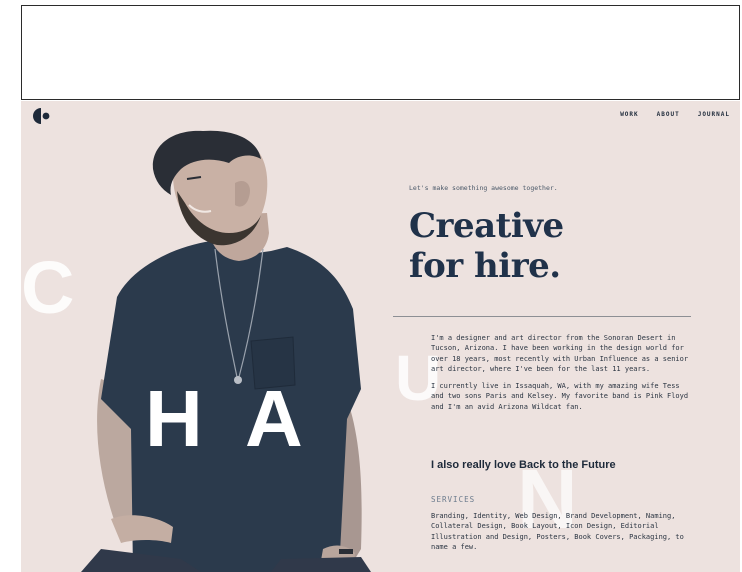  I want to click on headline-line-2: for hire., so click(485, 266).